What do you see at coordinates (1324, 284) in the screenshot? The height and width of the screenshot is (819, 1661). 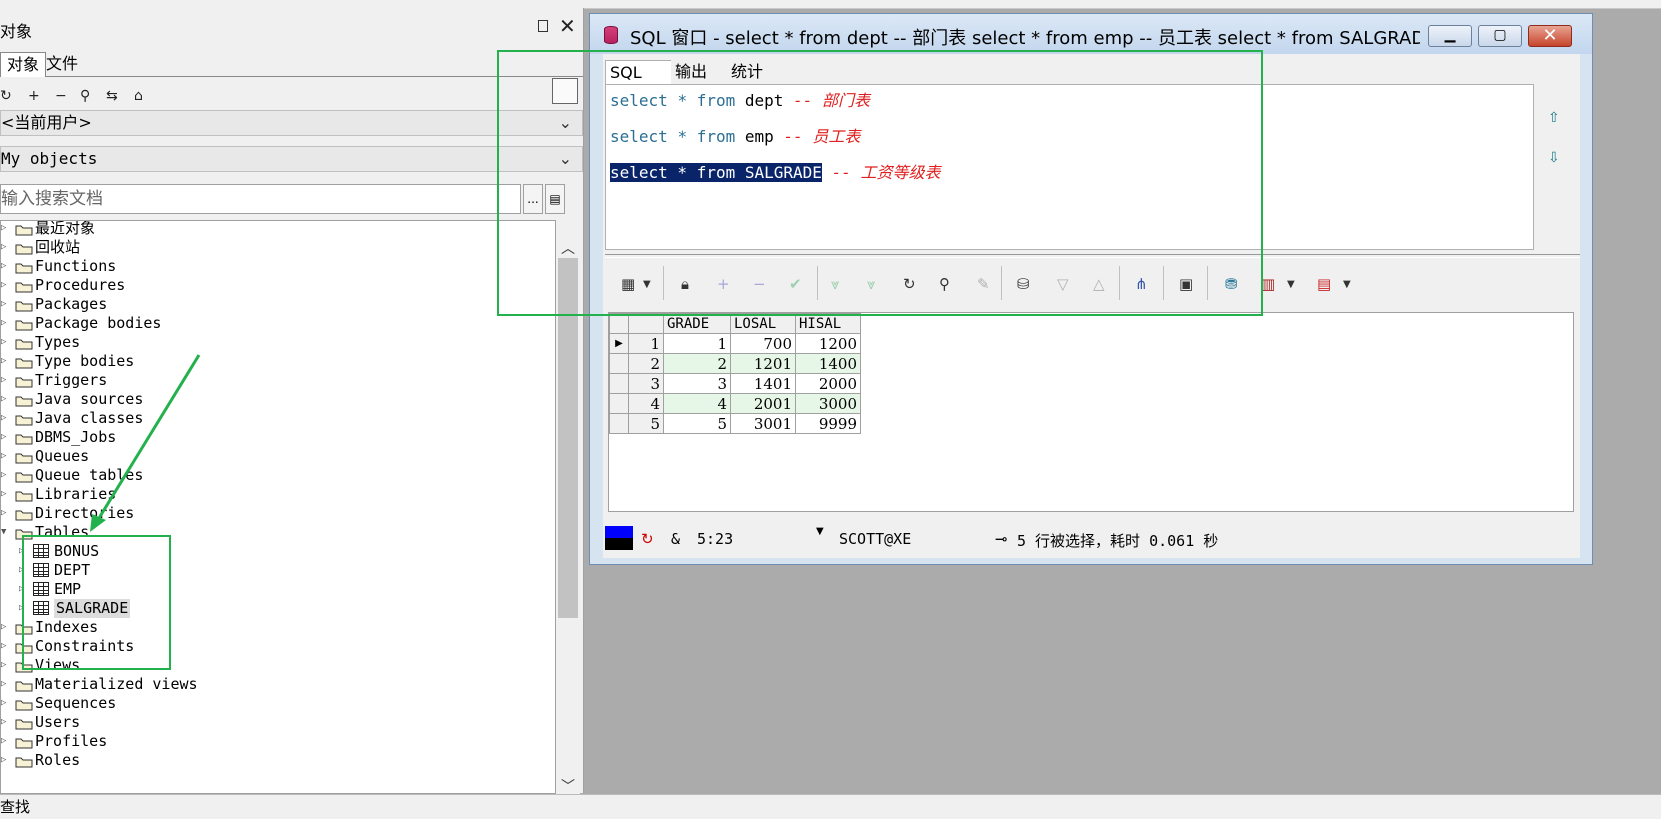 I see `export-table-icon: ▤` at bounding box center [1324, 284].